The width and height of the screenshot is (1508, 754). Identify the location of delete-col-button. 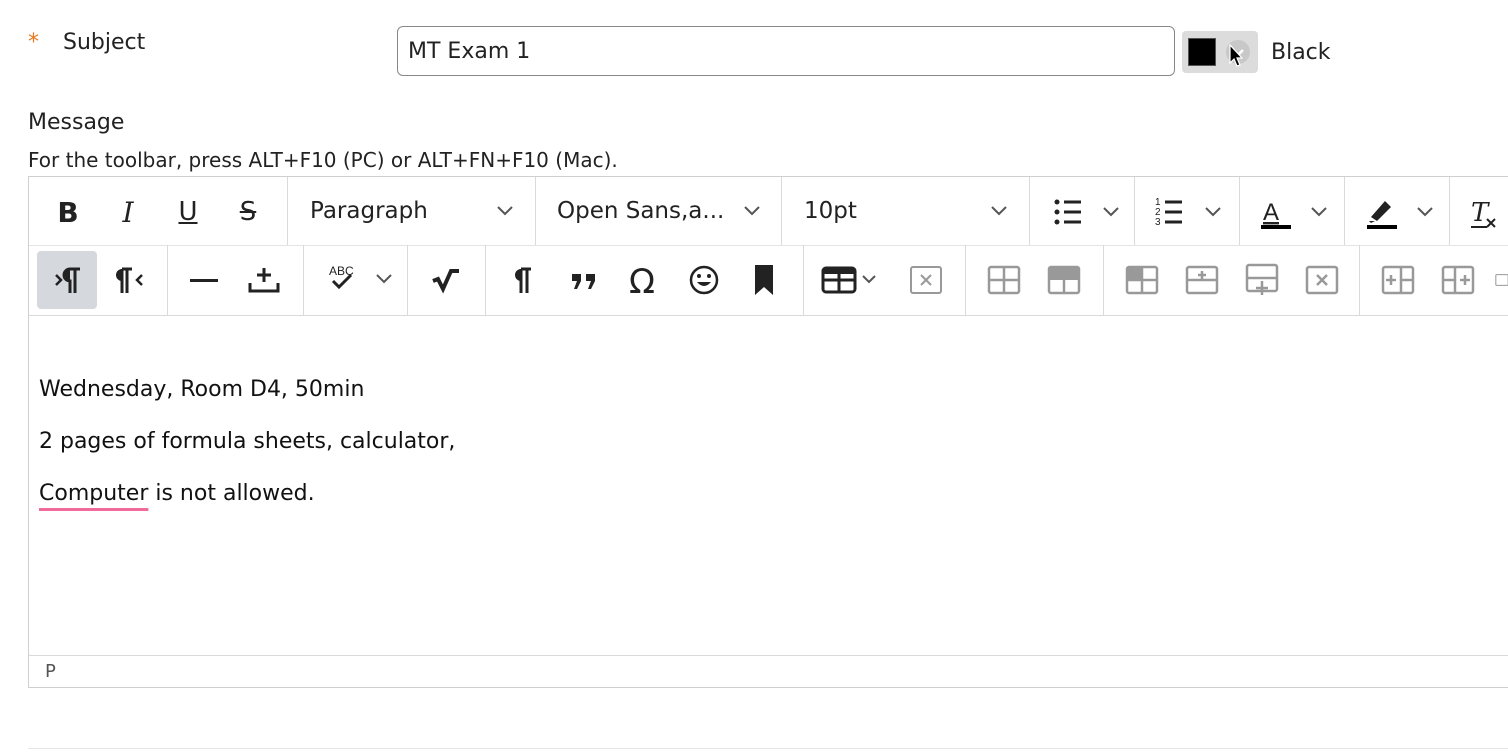
(1501, 280).